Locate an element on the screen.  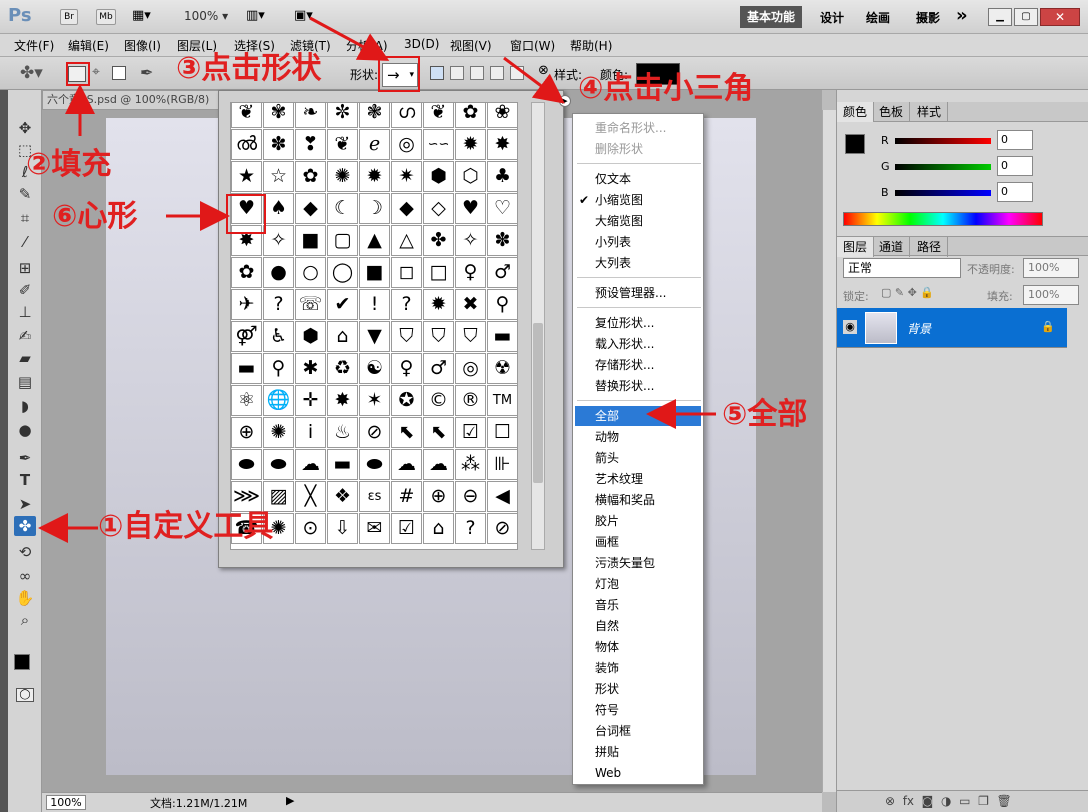
scroll-thumb is located at coordinates (538, 403).